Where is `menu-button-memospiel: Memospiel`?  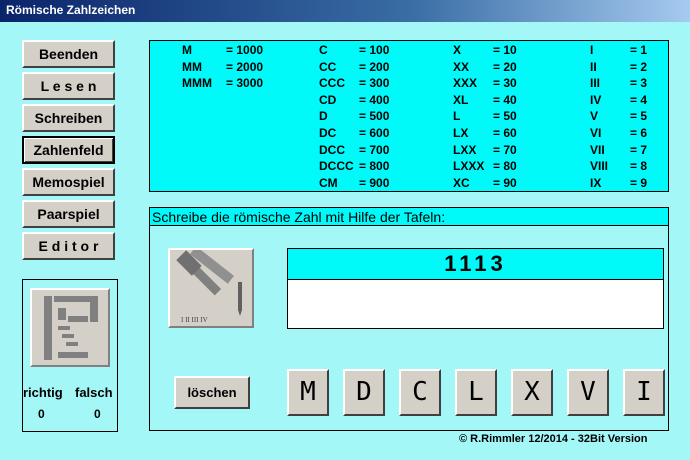 menu-button-memospiel: Memospiel is located at coordinates (68, 182).